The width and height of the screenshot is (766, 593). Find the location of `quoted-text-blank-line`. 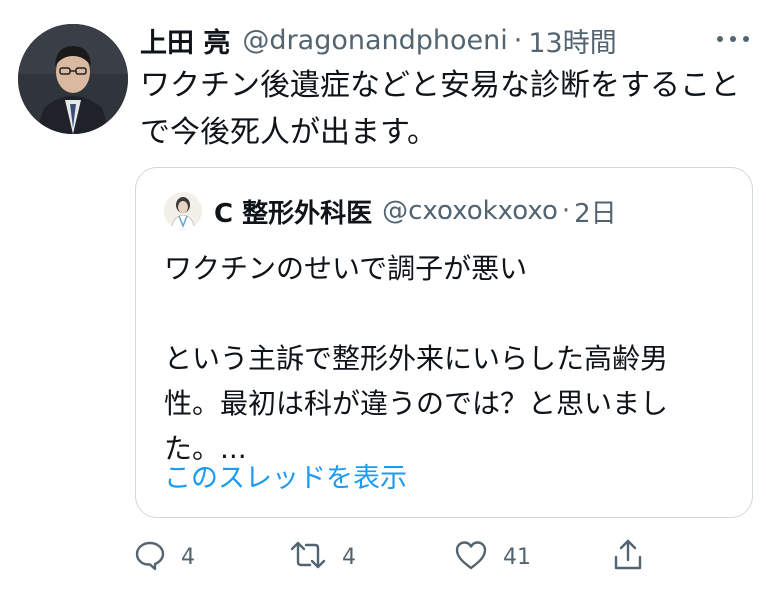

quoted-text-blank-line is located at coordinates (444, 313).